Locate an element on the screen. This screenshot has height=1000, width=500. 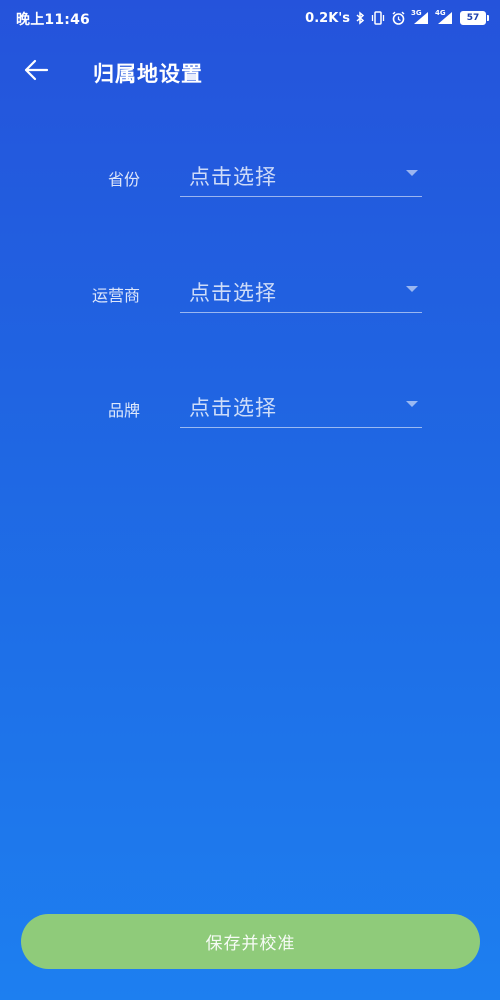
signal-icon: 4G is located at coordinates (444, 17).